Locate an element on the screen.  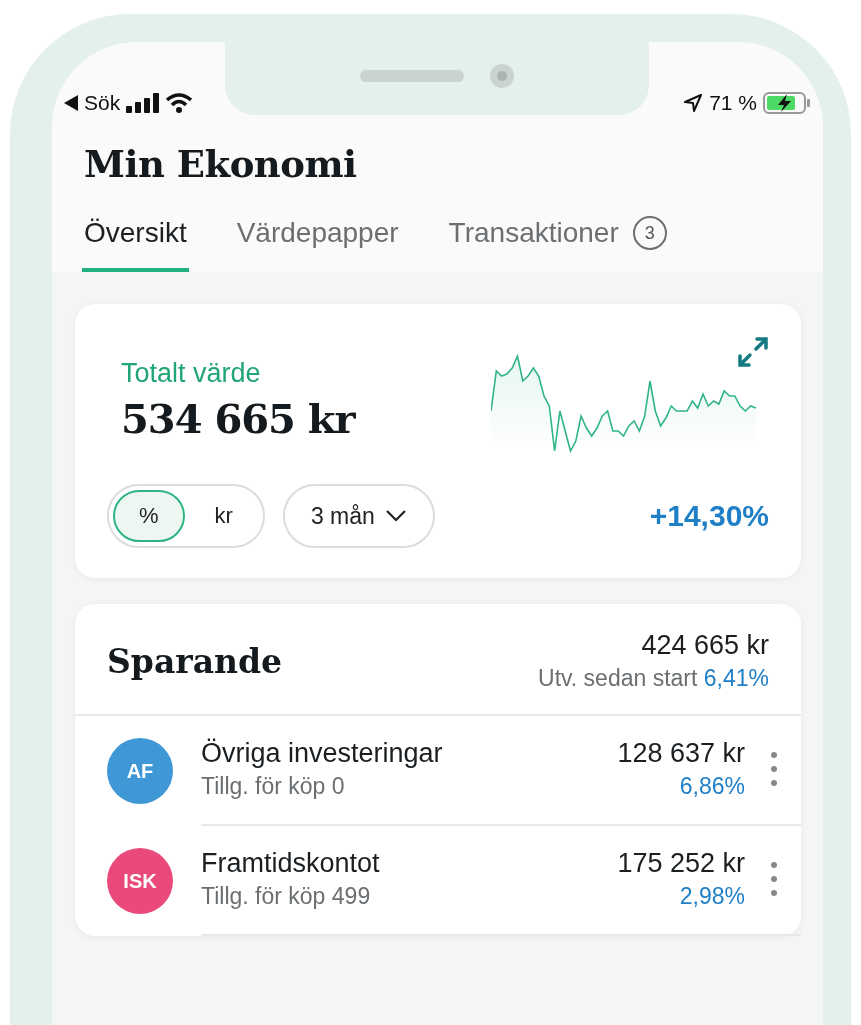
account-name: Framtidskontot is located at coordinates (409, 863).